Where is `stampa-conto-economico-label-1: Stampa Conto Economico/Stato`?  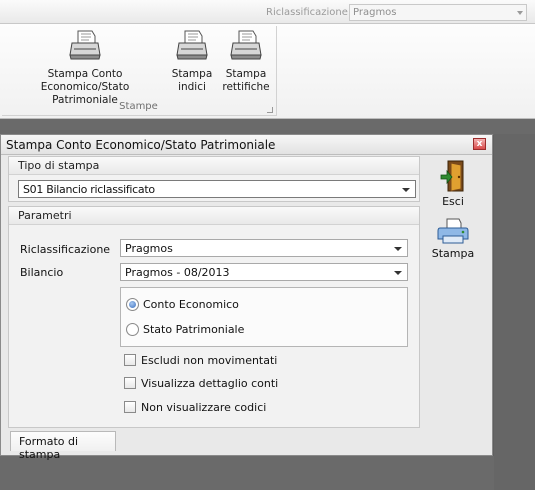
stampa-conto-economico-label-1: Stampa Conto Economico/Stato is located at coordinates (85, 80).